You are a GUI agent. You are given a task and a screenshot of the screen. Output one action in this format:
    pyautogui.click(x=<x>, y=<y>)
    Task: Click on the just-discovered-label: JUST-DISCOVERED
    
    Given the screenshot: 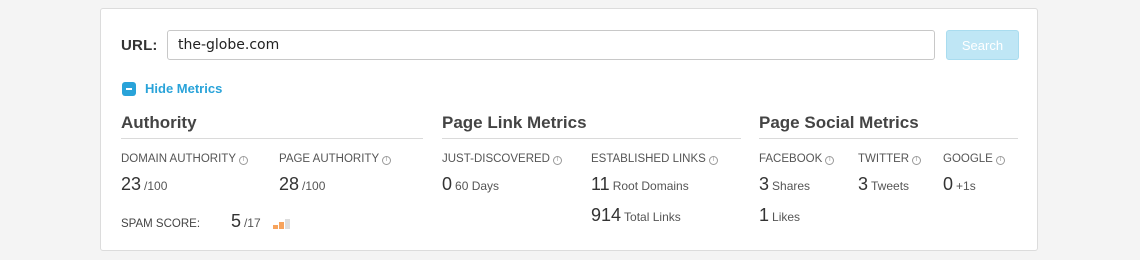 What is the action you would take?
    pyautogui.click(x=496, y=159)
    